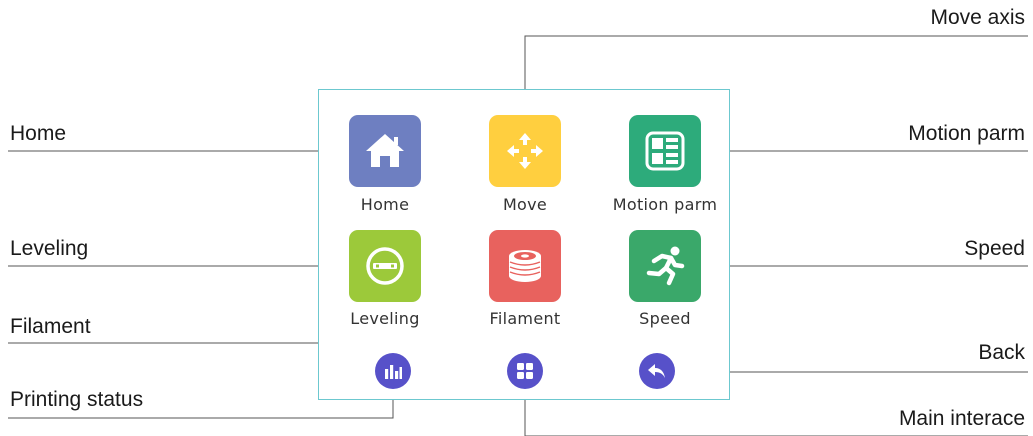 Image resolution: width=1033 pixels, height=436 pixels. I want to click on back-button, so click(657, 371).